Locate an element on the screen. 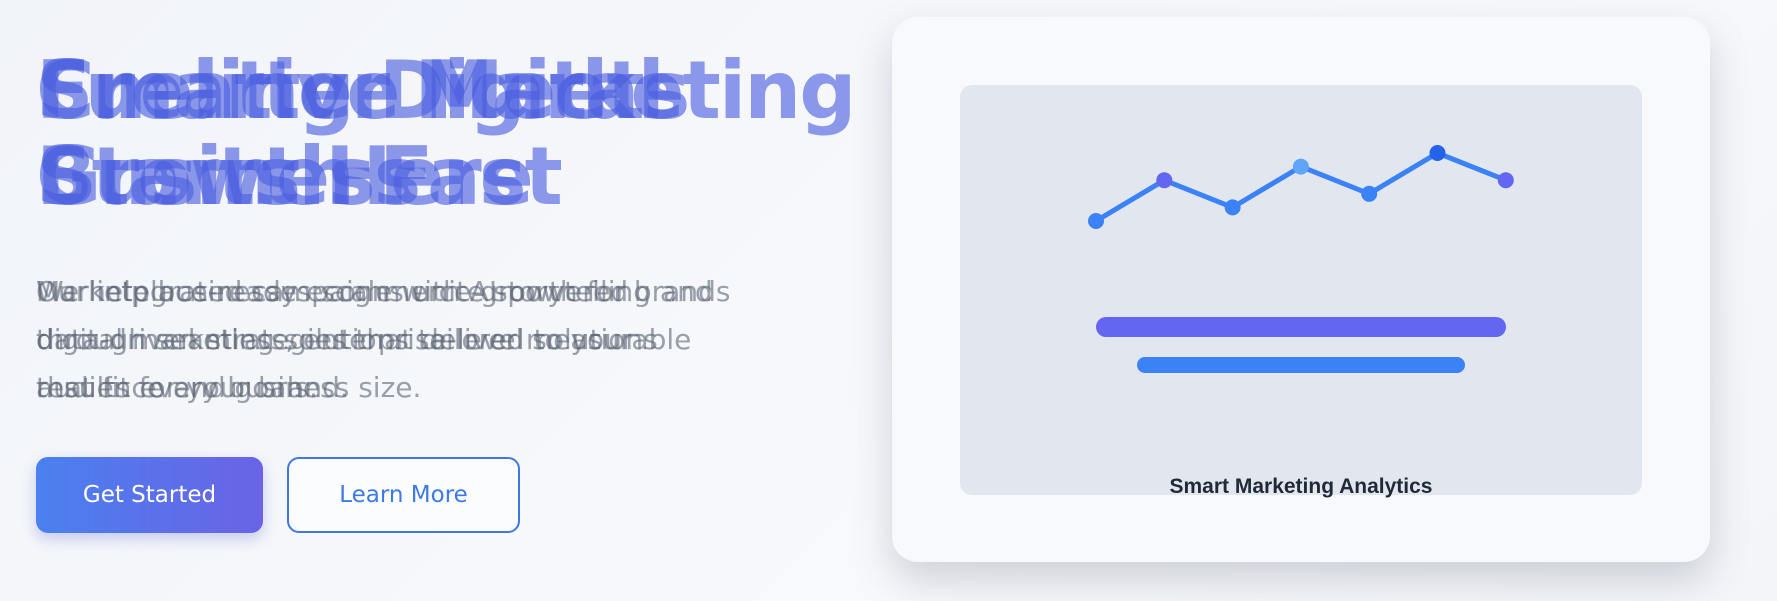 Image resolution: width=1777 pixels, height=601 pixels. trend-illustration is located at coordinates (1301, 259).